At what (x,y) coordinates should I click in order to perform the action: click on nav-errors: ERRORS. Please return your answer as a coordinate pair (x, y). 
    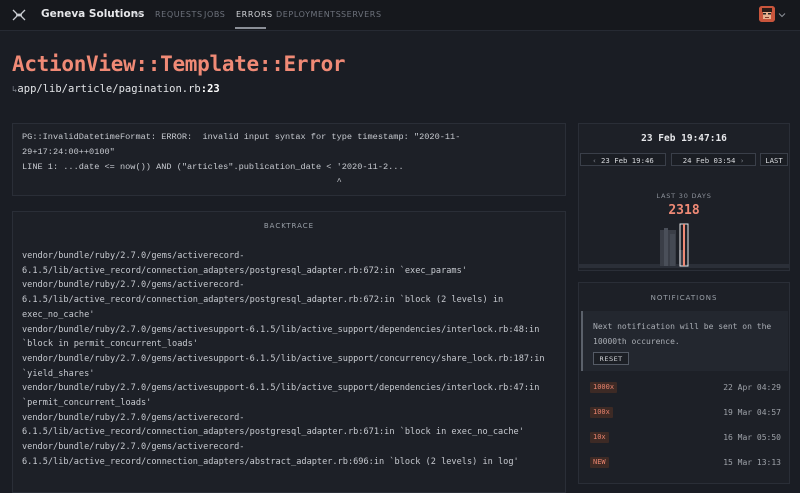
    Looking at the image, I should click on (254, 14).